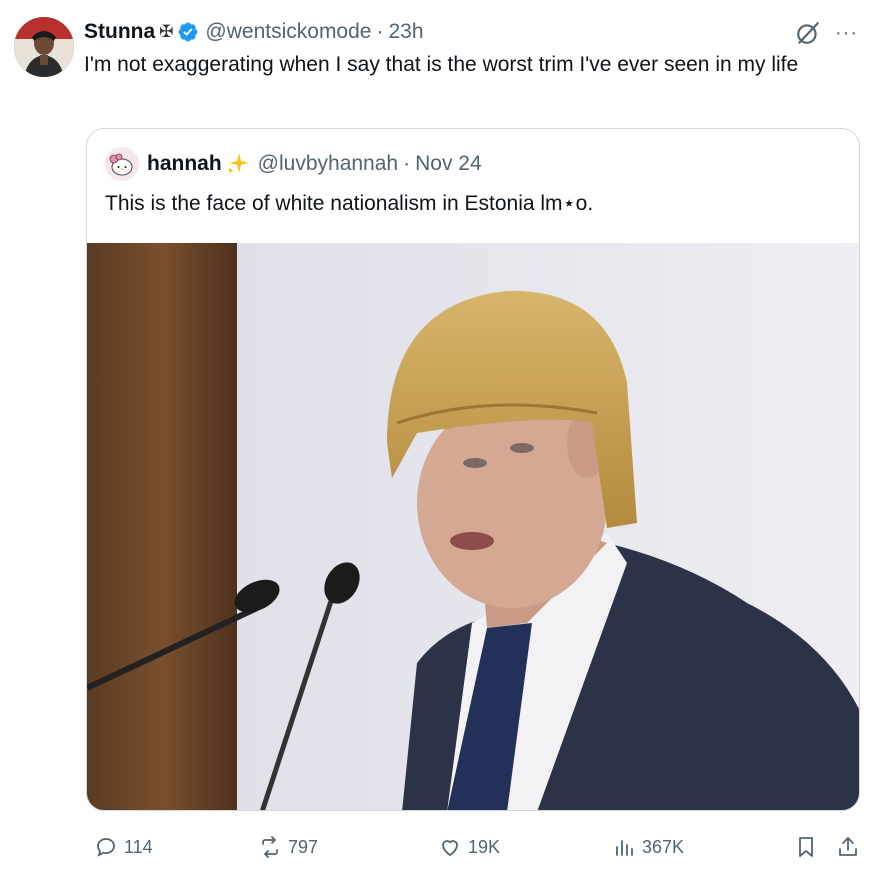 The image size is (876, 872). I want to click on tweet-header: Stunna ✠ @wentsickomode · 23h, so click(254, 32).